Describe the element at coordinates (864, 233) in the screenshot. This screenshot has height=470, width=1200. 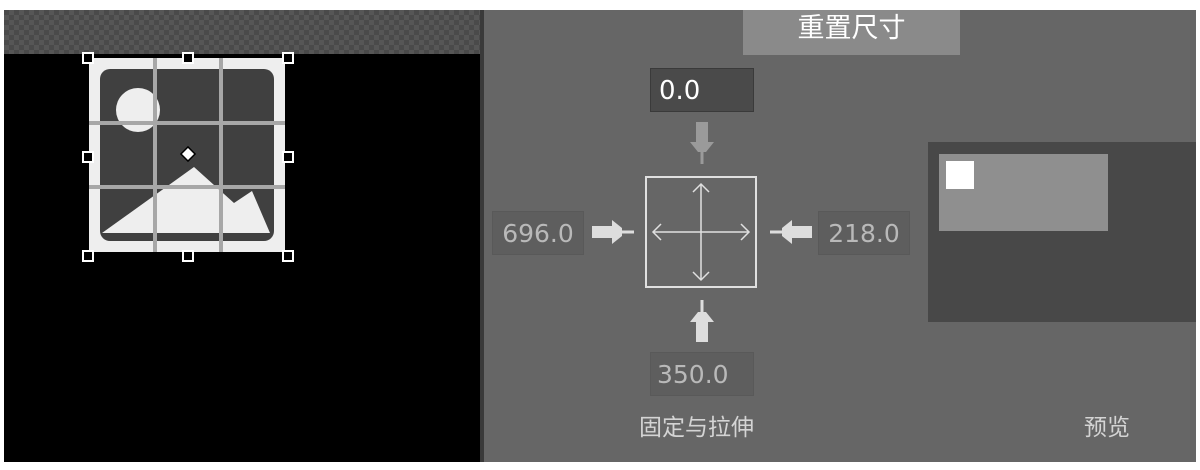
I see `anchor-right-field: 218.0` at that location.